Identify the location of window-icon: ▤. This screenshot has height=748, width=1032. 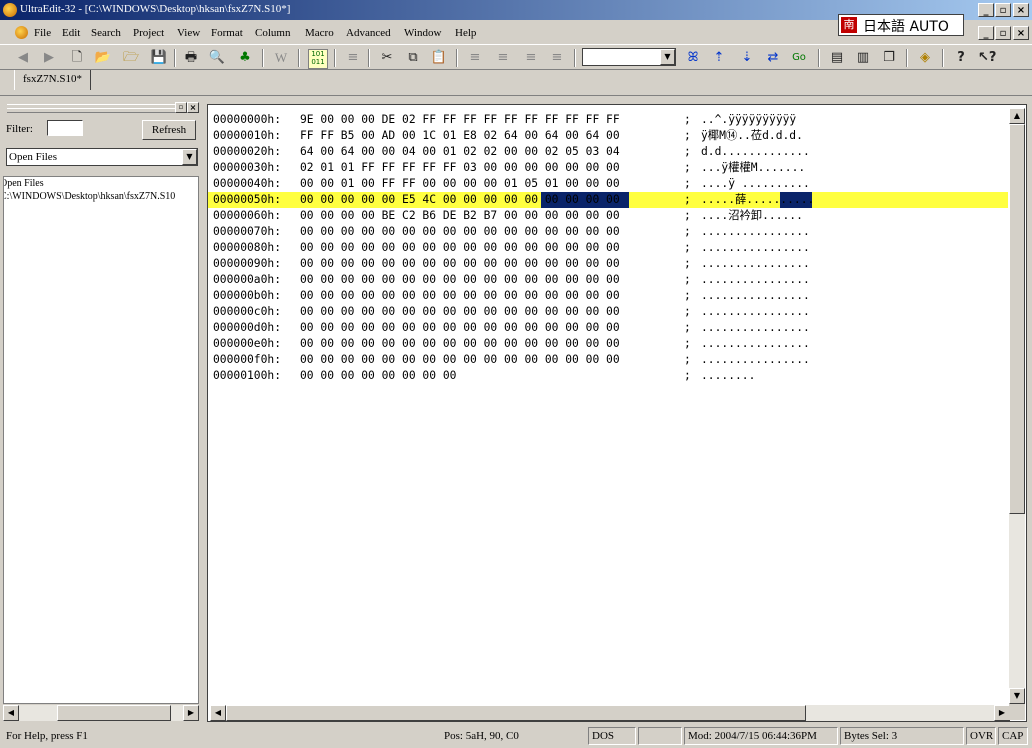
(837, 58).